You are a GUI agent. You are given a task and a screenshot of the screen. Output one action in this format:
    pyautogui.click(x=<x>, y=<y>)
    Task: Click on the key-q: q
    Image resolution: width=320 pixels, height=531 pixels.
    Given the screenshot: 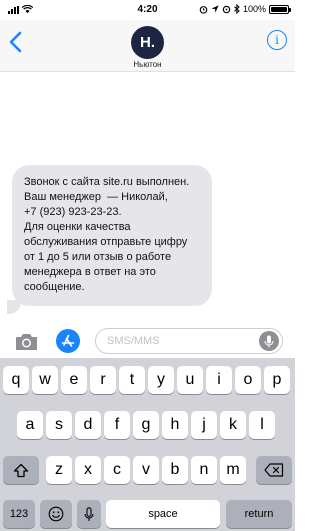 What is the action you would take?
    pyautogui.click(x=16, y=380)
    